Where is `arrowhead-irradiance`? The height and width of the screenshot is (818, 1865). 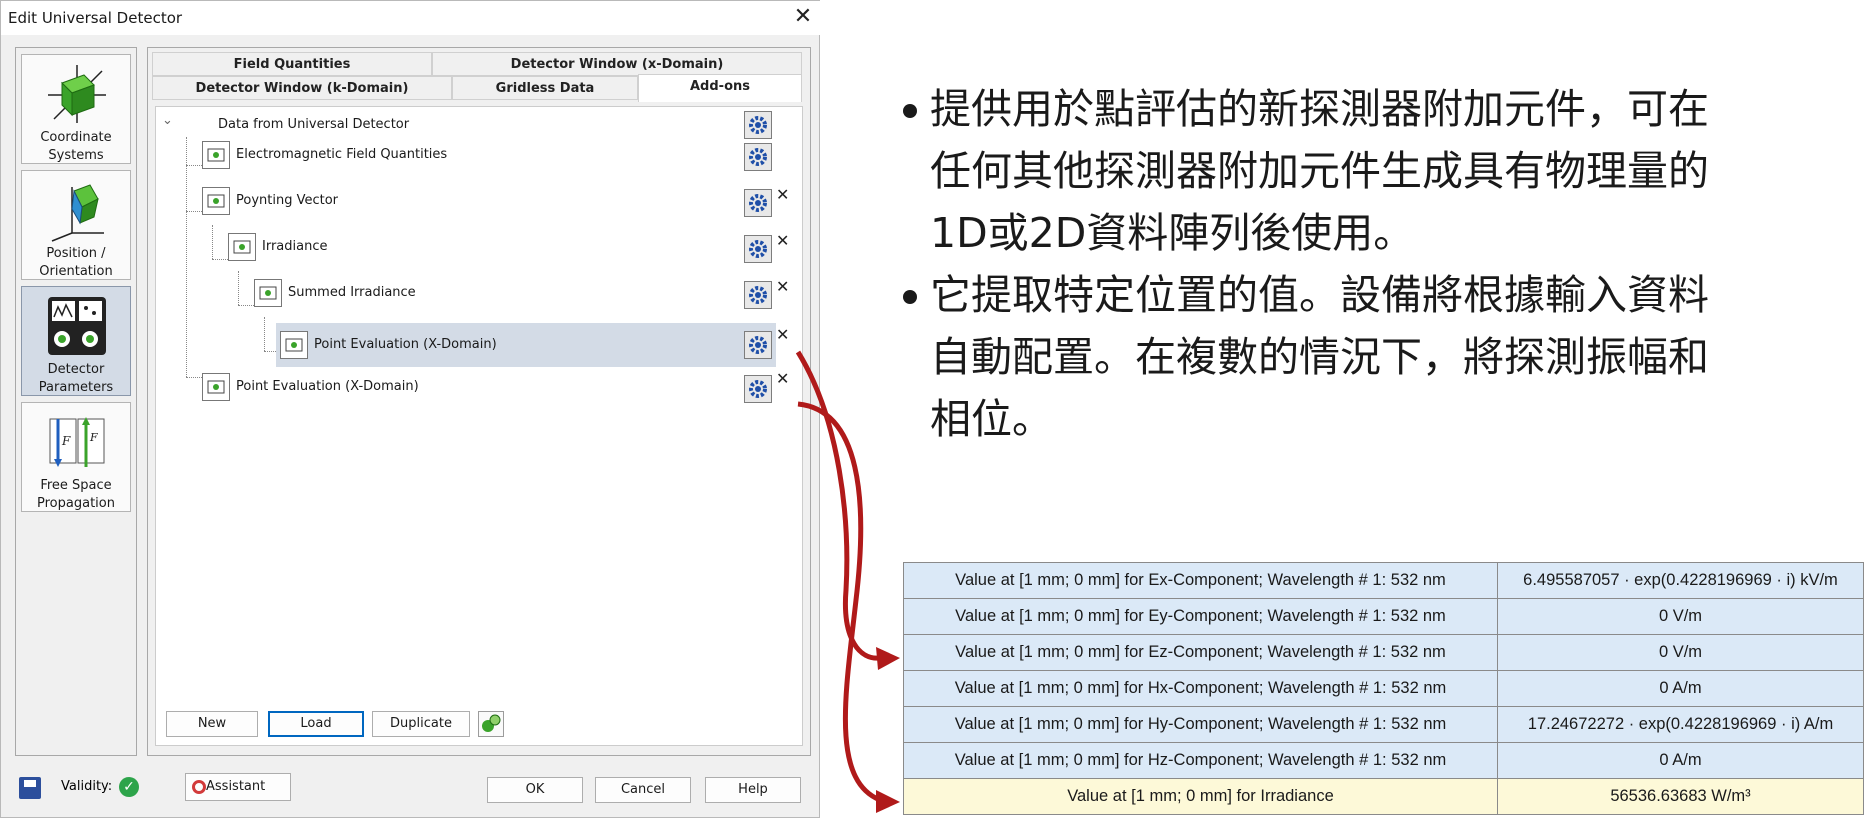 arrowhead-irradiance is located at coordinates (888, 801).